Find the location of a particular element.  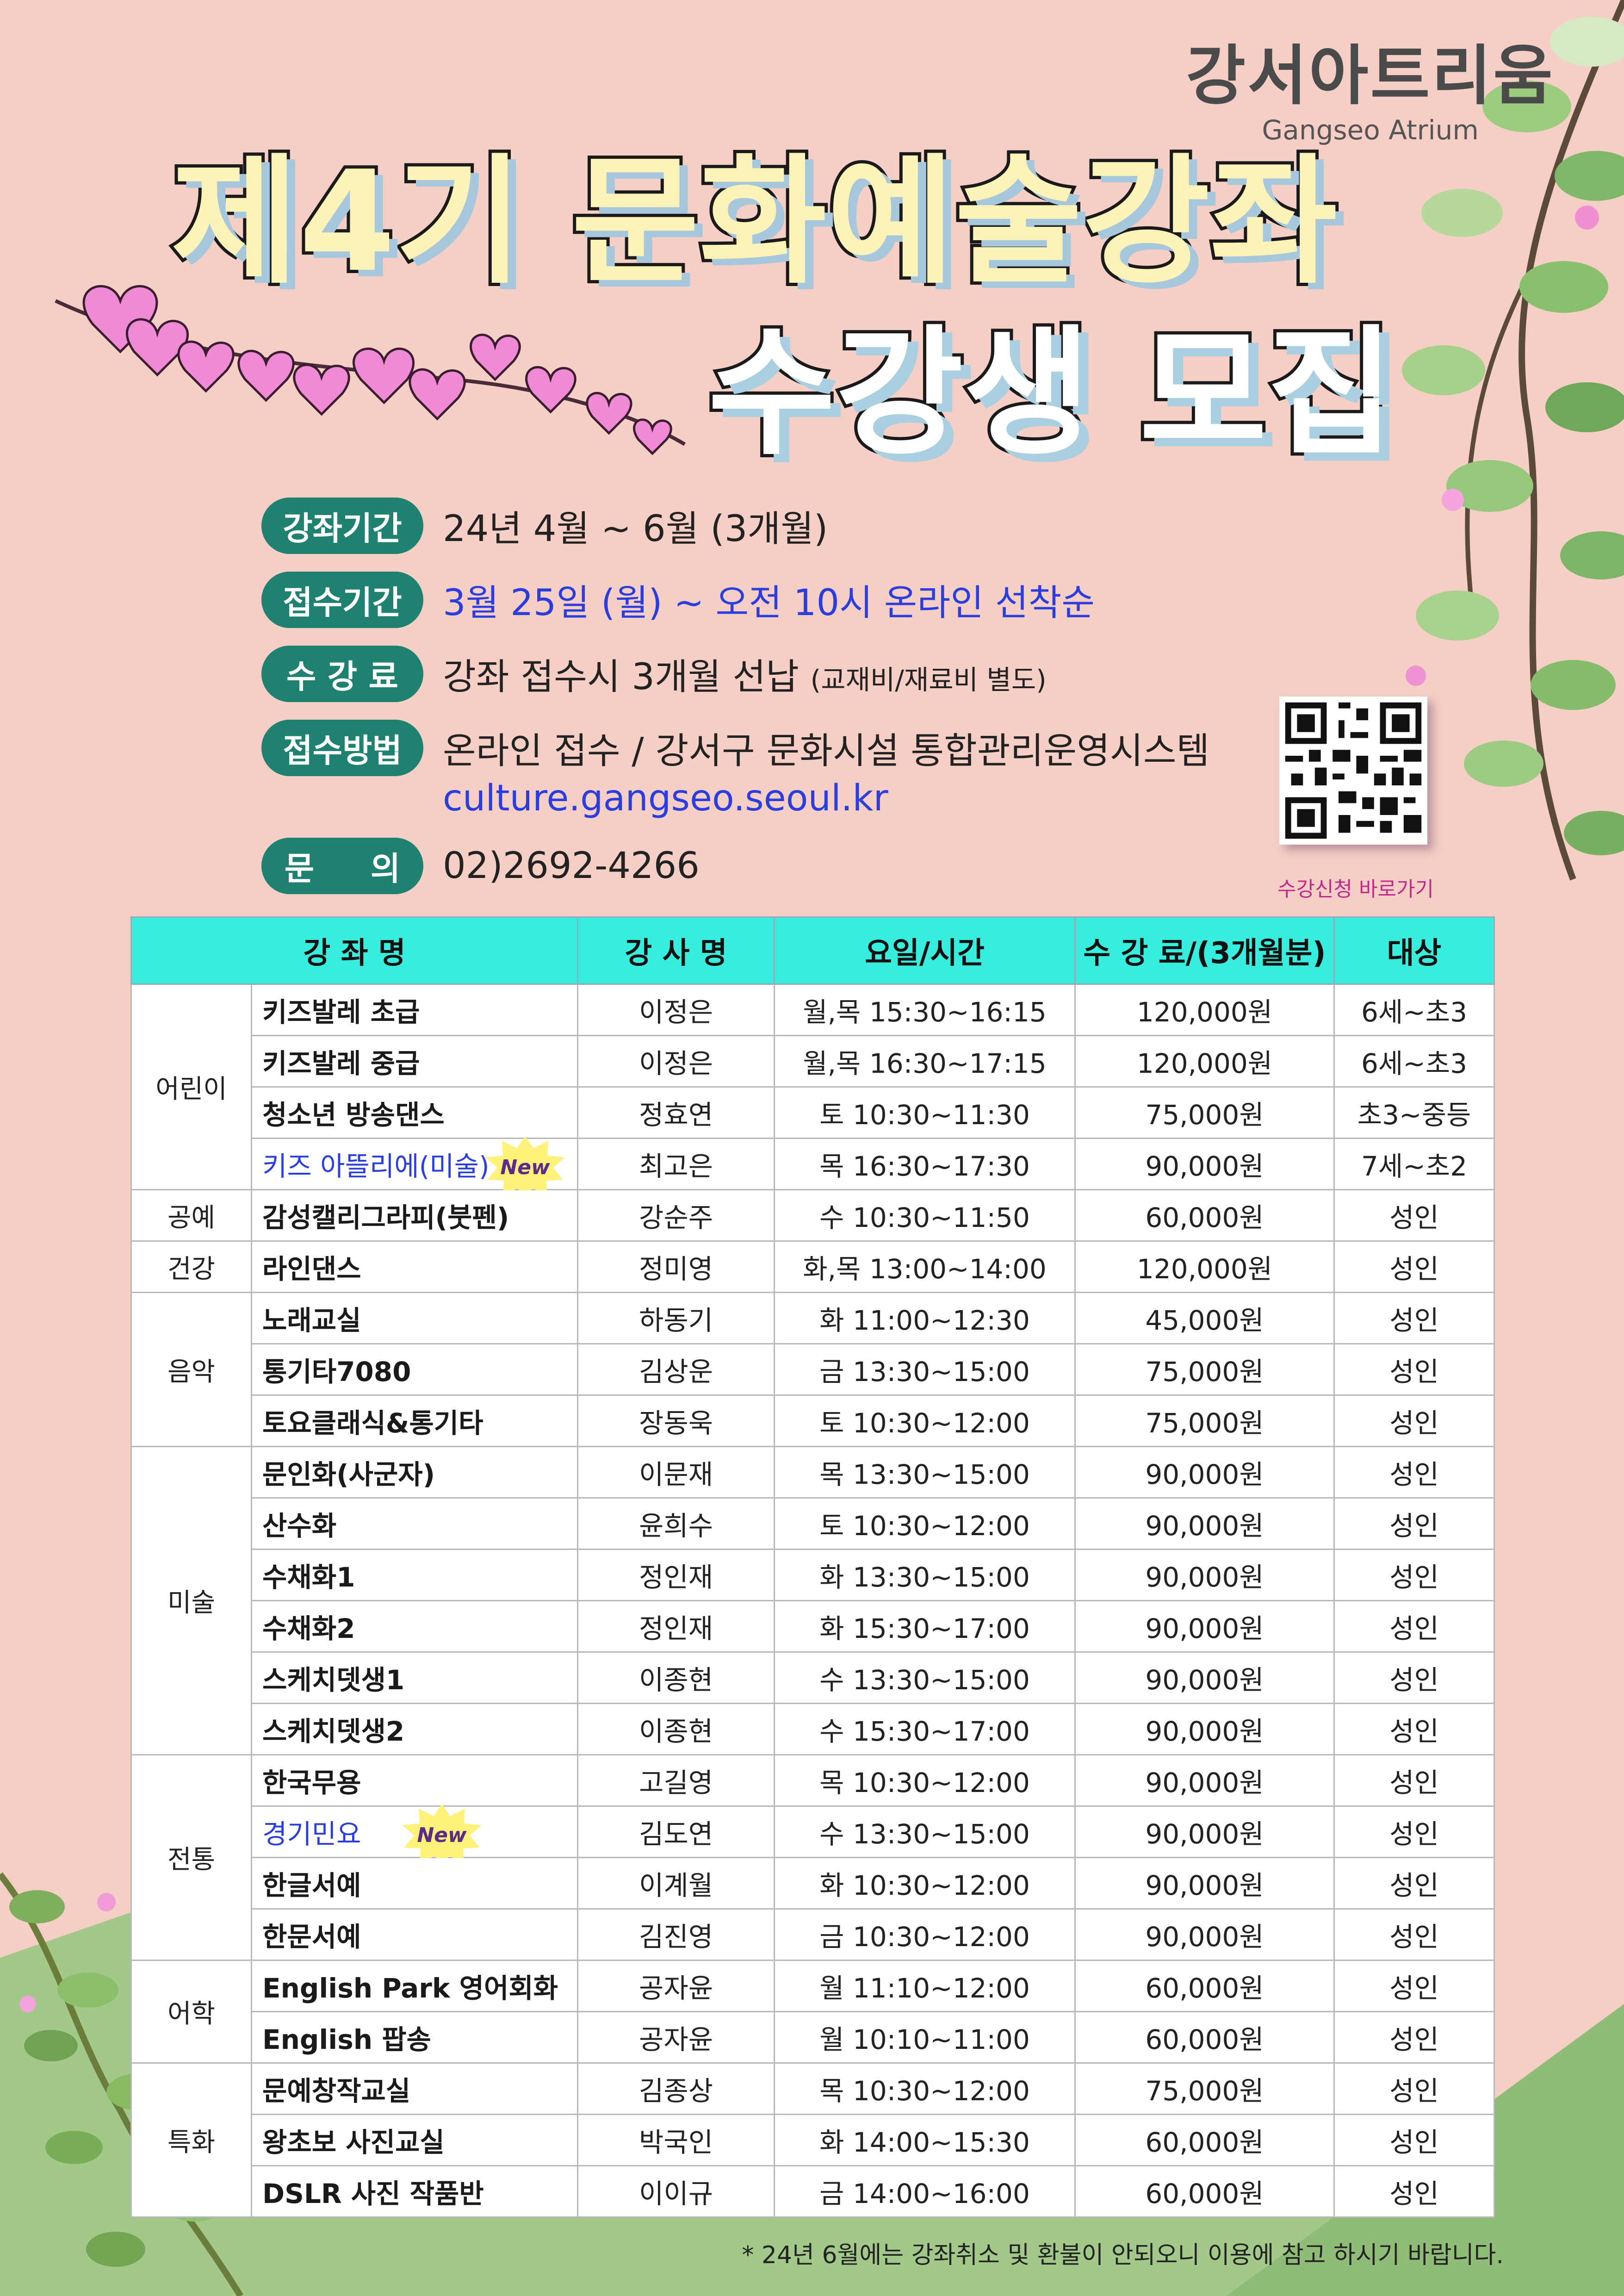

fee: 45,000원 is located at coordinates (1204, 1318).